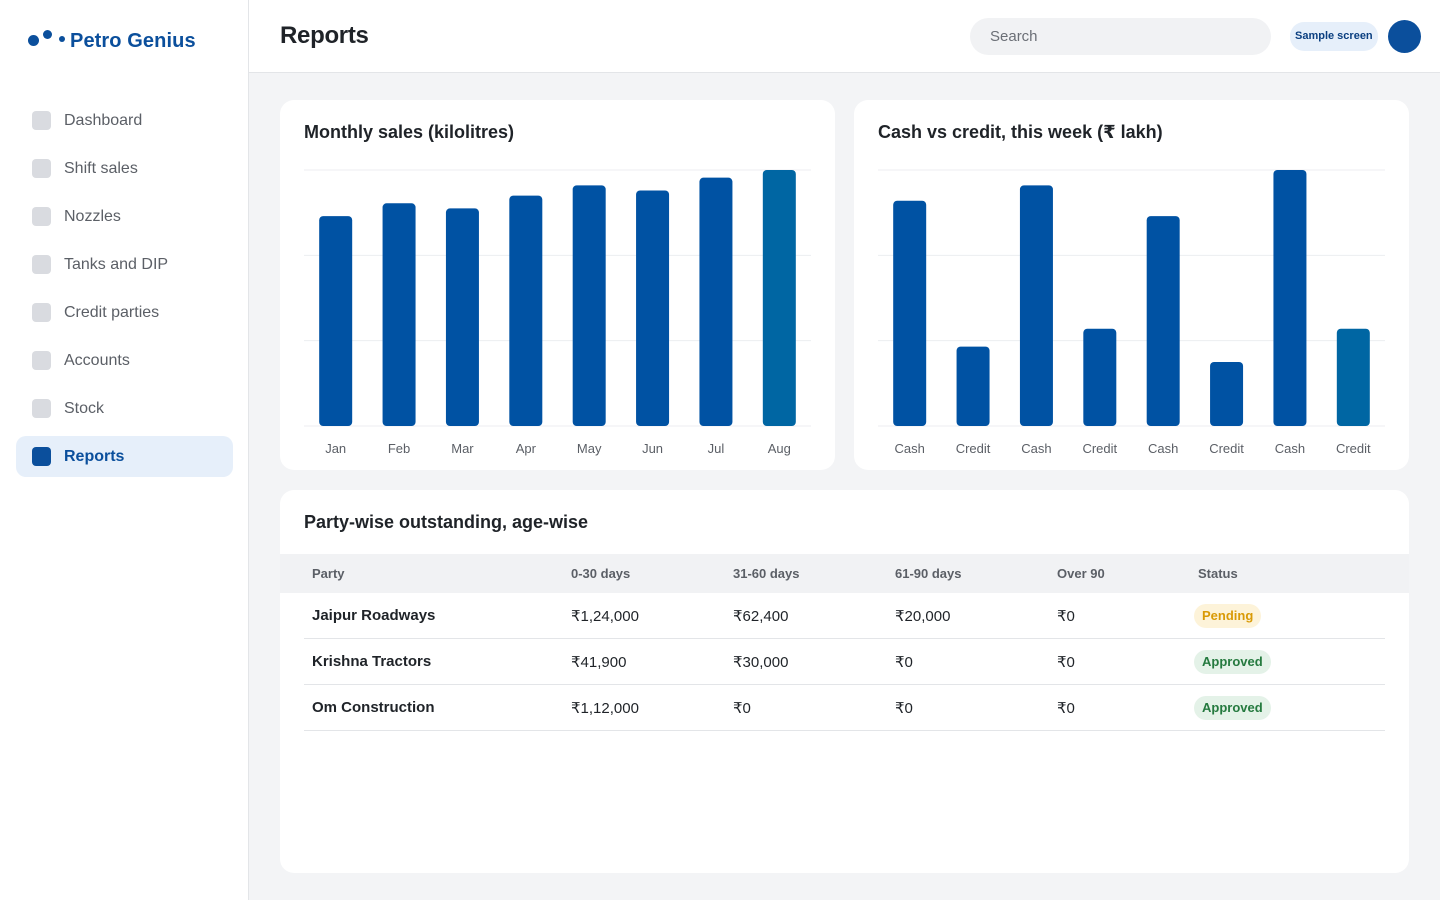 The height and width of the screenshot is (900, 1440). What do you see at coordinates (526, 448) in the screenshot?
I see `x-tick-label: Apr` at bounding box center [526, 448].